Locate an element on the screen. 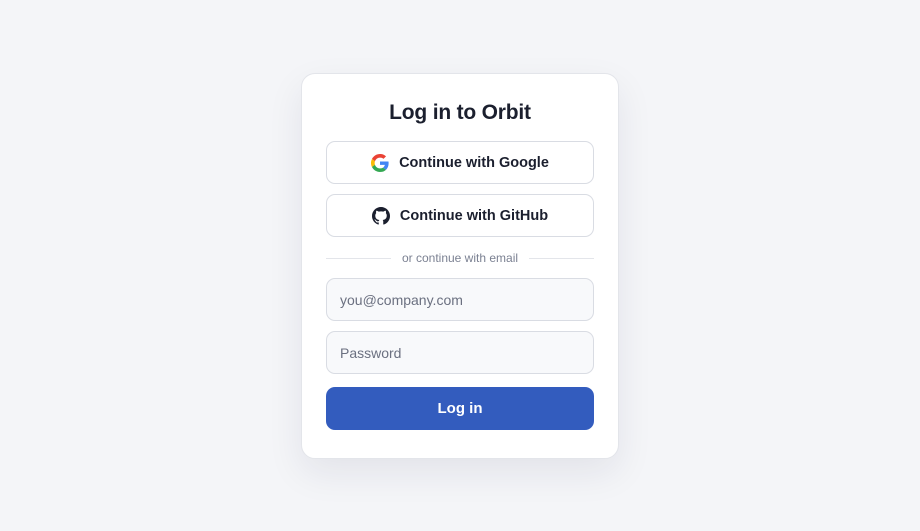 The height and width of the screenshot is (531, 920). divider-text: or continue with email is located at coordinates (460, 258).